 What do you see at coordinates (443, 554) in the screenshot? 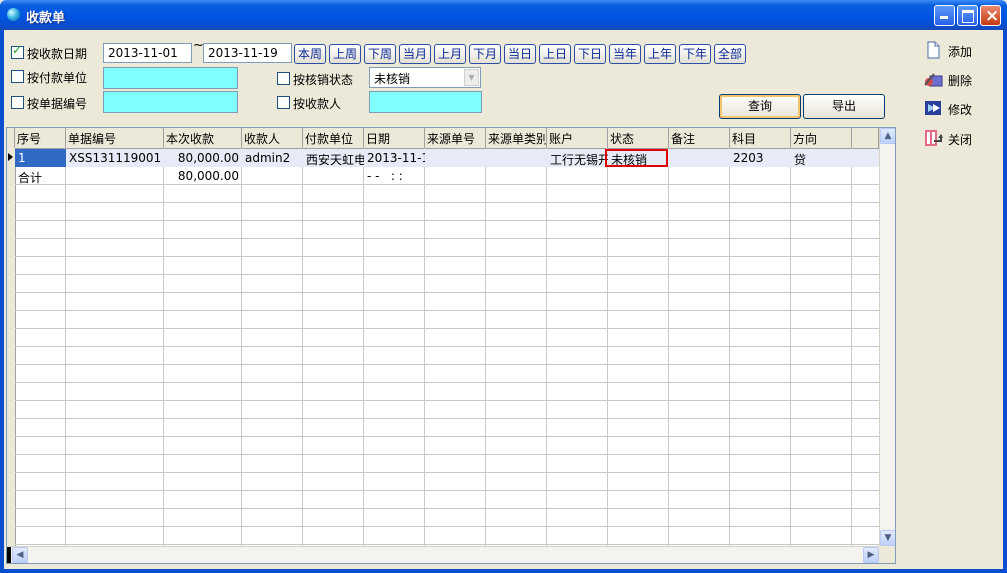
I see `horizontal-scrollbar: ◀ ▶` at bounding box center [443, 554].